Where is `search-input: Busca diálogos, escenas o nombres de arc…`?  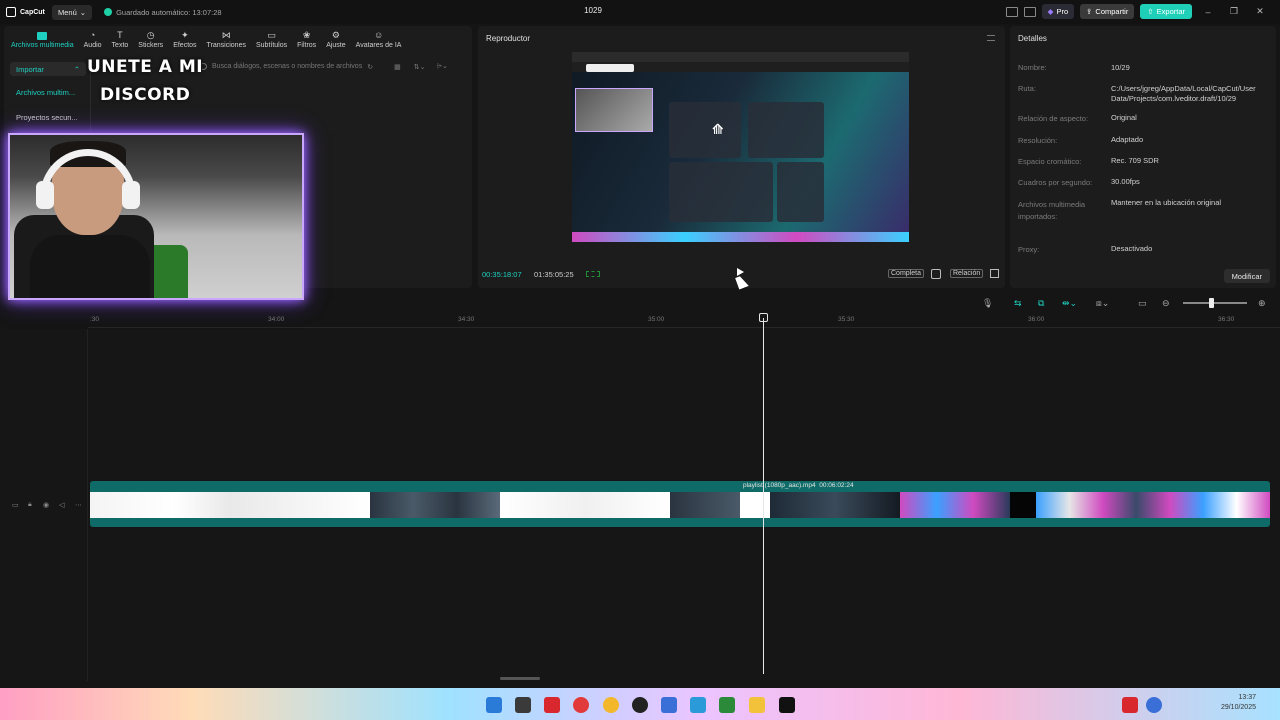 search-input: Busca diálogos, escenas o nombres de arc… is located at coordinates (287, 66).